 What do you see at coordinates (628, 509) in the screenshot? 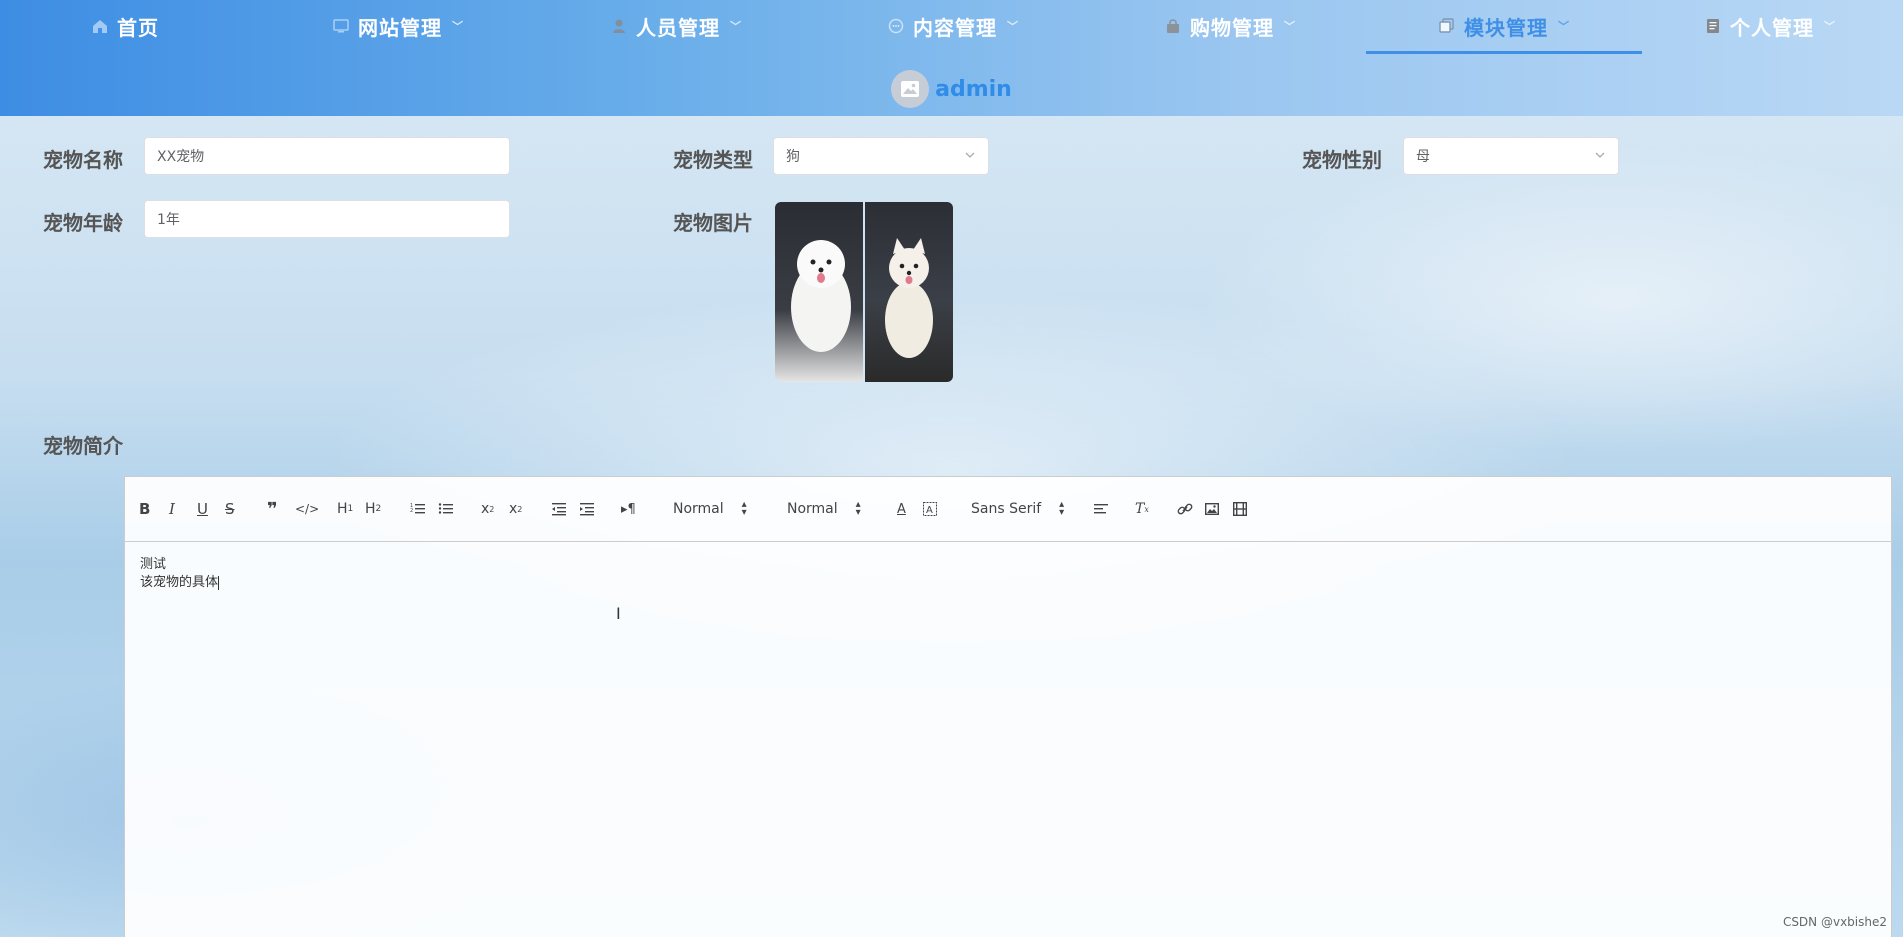
I see `text-direction-icon: ▸¶` at bounding box center [628, 509].